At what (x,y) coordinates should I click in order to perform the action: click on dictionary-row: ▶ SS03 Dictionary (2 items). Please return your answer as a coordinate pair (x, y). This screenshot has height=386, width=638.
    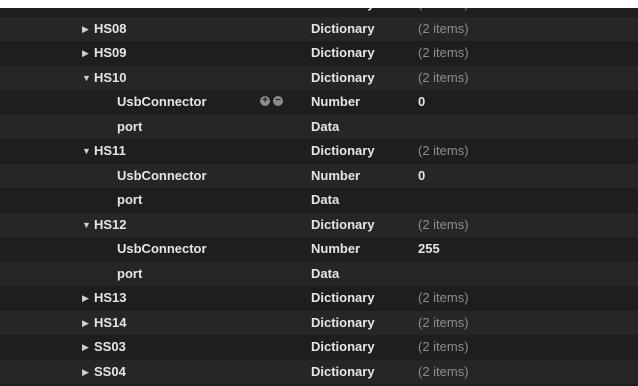
    Looking at the image, I should click on (319, 347).